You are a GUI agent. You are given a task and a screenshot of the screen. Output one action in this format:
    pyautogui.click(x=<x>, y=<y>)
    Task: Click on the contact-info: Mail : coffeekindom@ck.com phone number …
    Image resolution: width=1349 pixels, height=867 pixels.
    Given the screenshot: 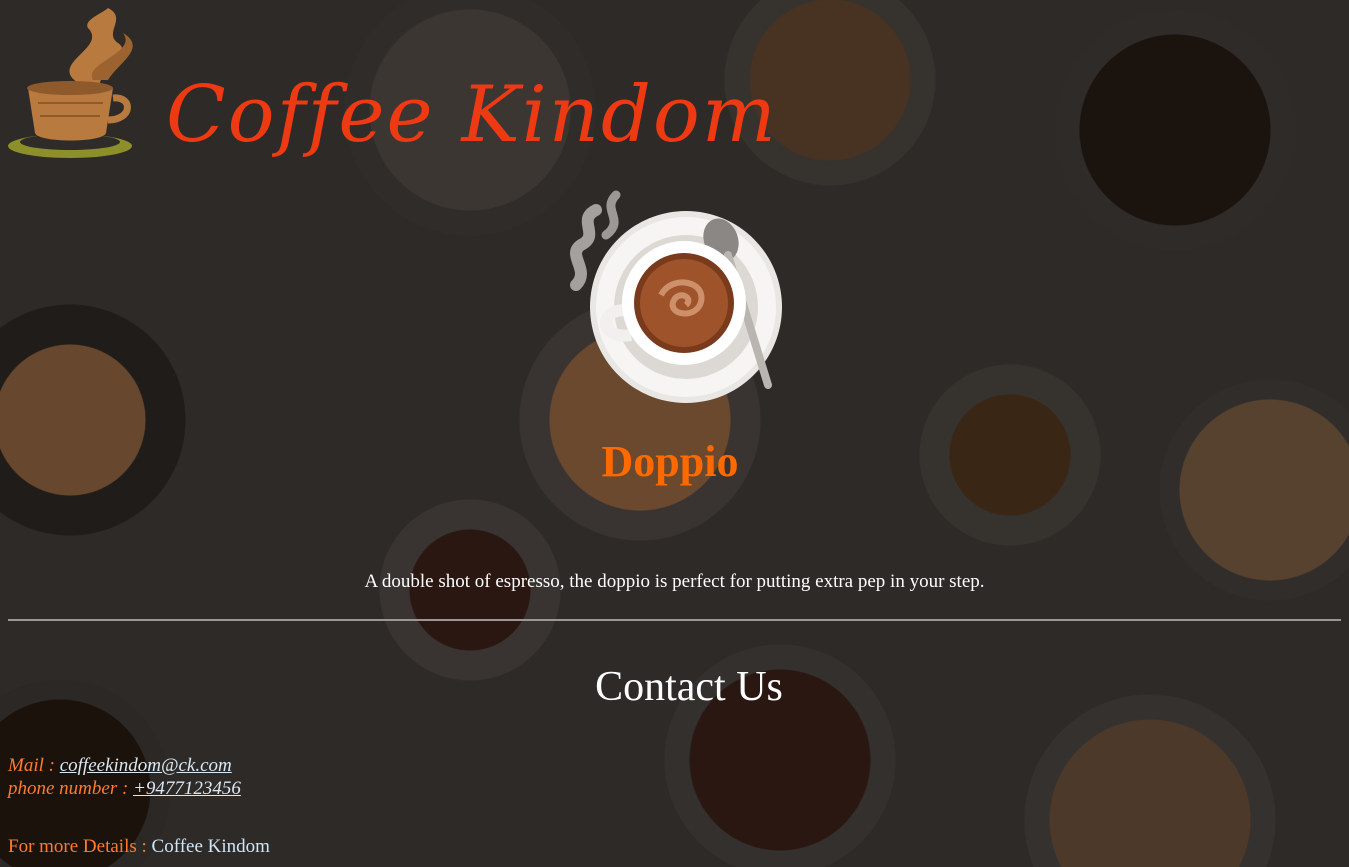 What is the action you would take?
    pyautogui.click(x=124, y=777)
    